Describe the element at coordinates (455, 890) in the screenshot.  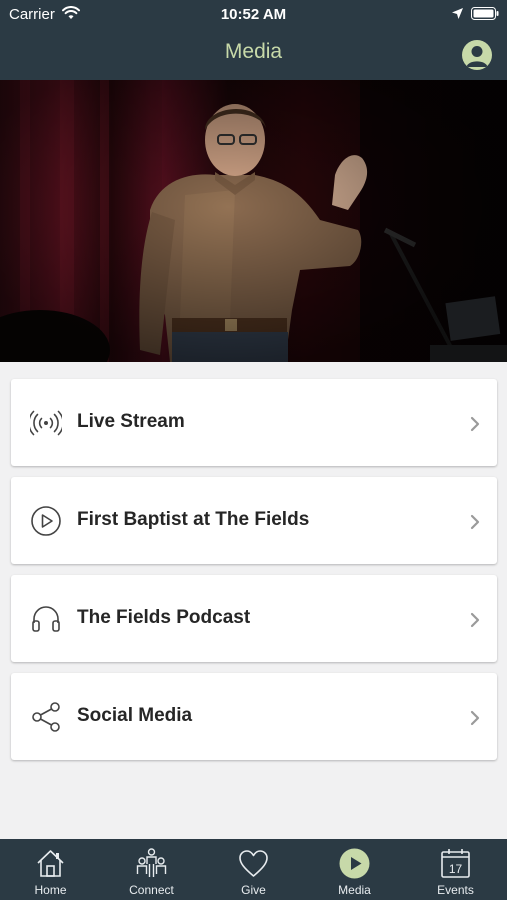
I see `tab-events-label: Events` at that location.